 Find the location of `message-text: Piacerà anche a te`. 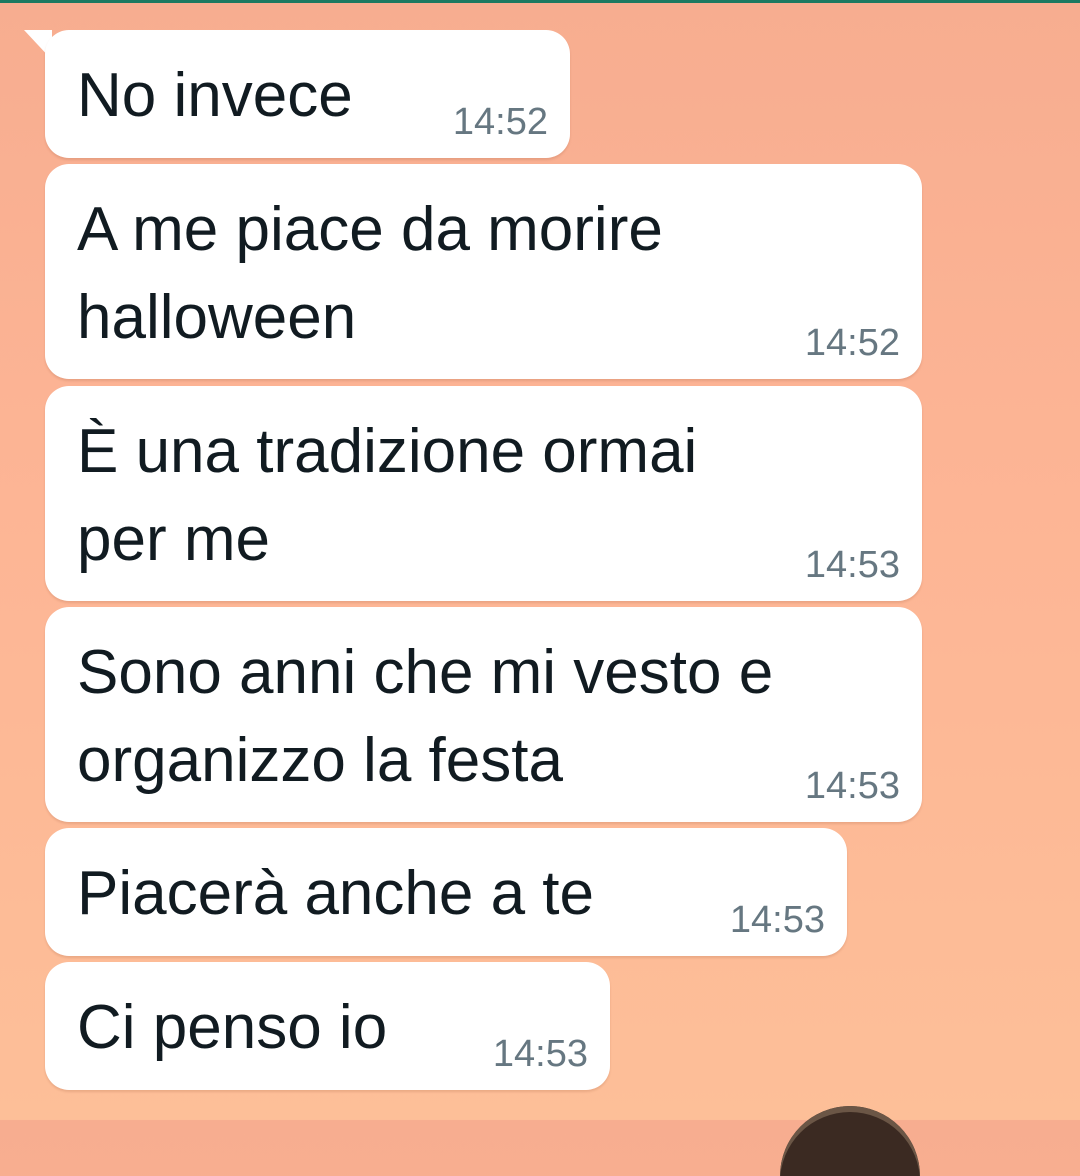

message-text: Piacerà anche a te is located at coordinates (336, 893).